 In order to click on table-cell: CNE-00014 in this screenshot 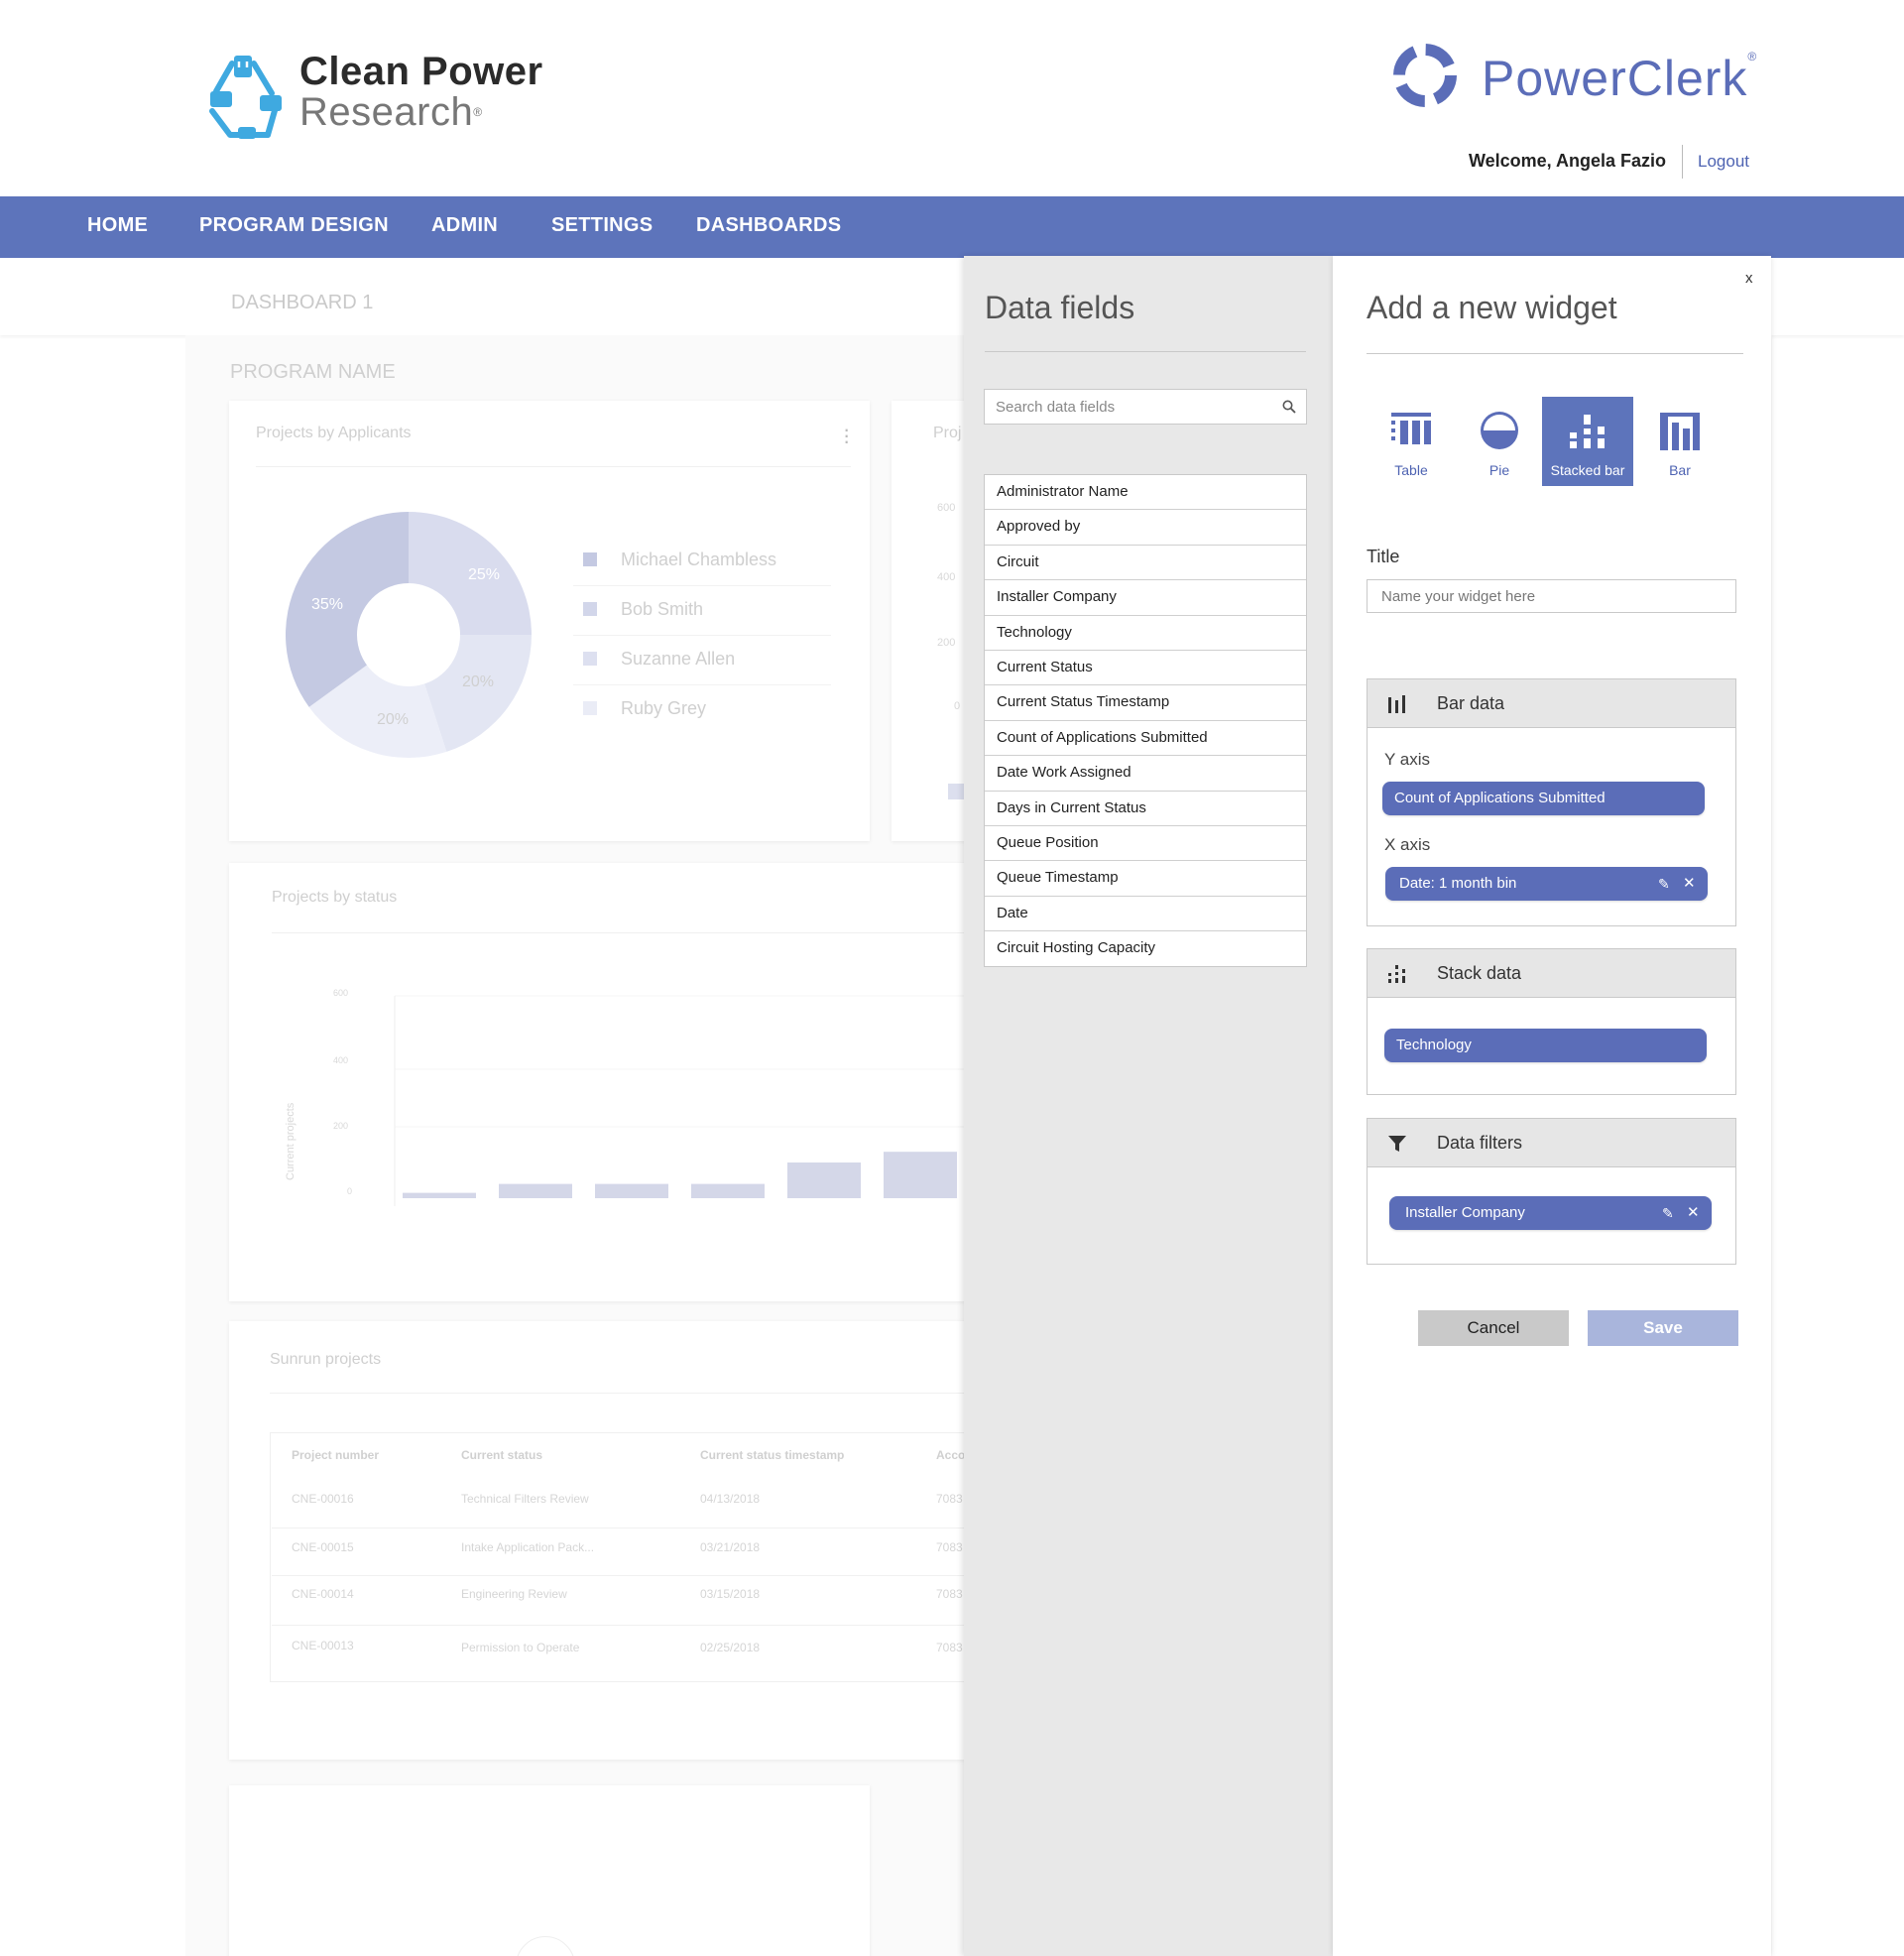, I will do `click(323, 1594)`.